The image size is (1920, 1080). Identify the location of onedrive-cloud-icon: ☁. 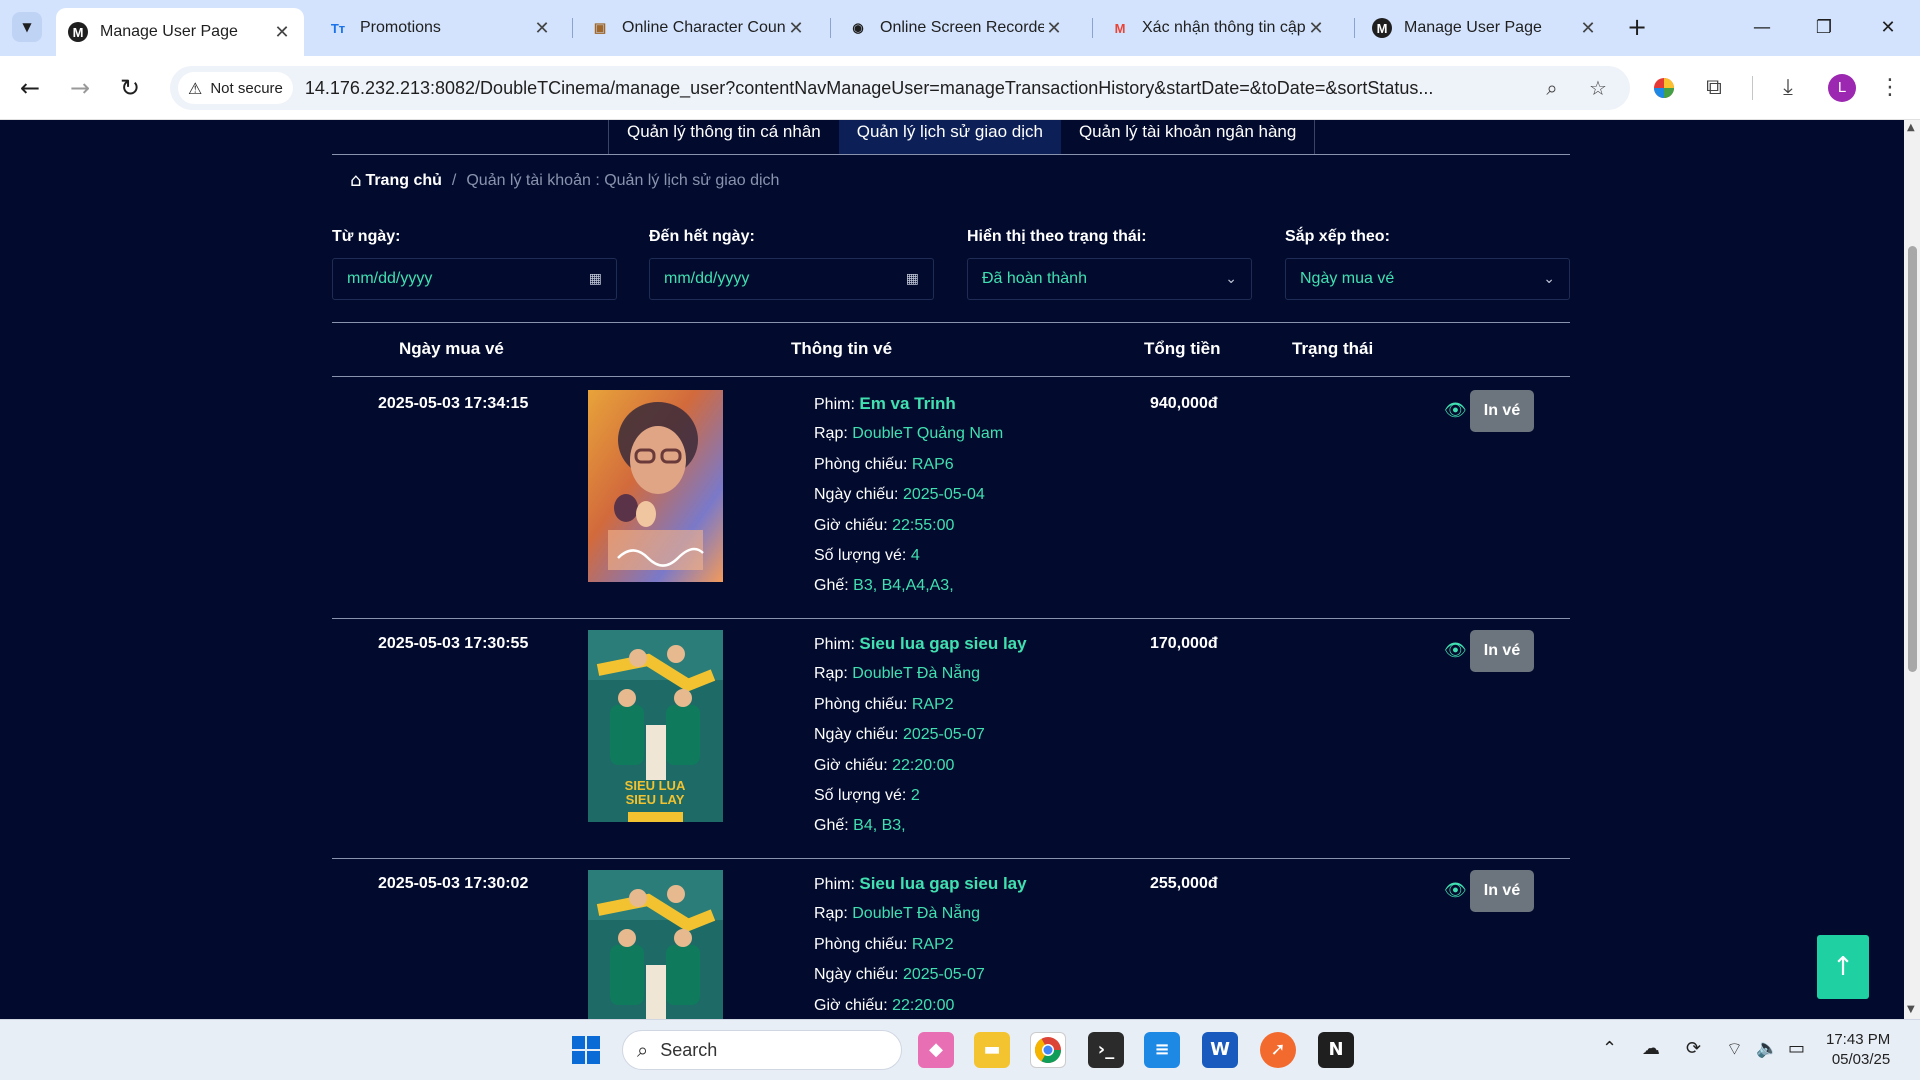
(1651, 1048).